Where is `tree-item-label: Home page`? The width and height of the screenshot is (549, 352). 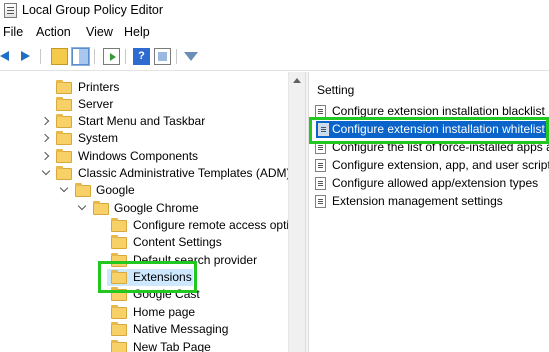
tree-item-label: Home page is located at coordinates (164, 312).